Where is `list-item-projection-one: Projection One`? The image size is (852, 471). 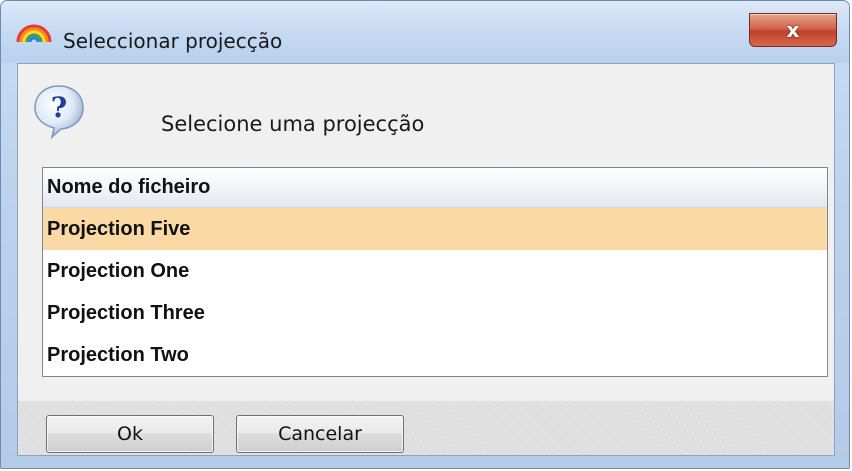 list-item-projection-one: Projection One is located at coordinates (435, 271).